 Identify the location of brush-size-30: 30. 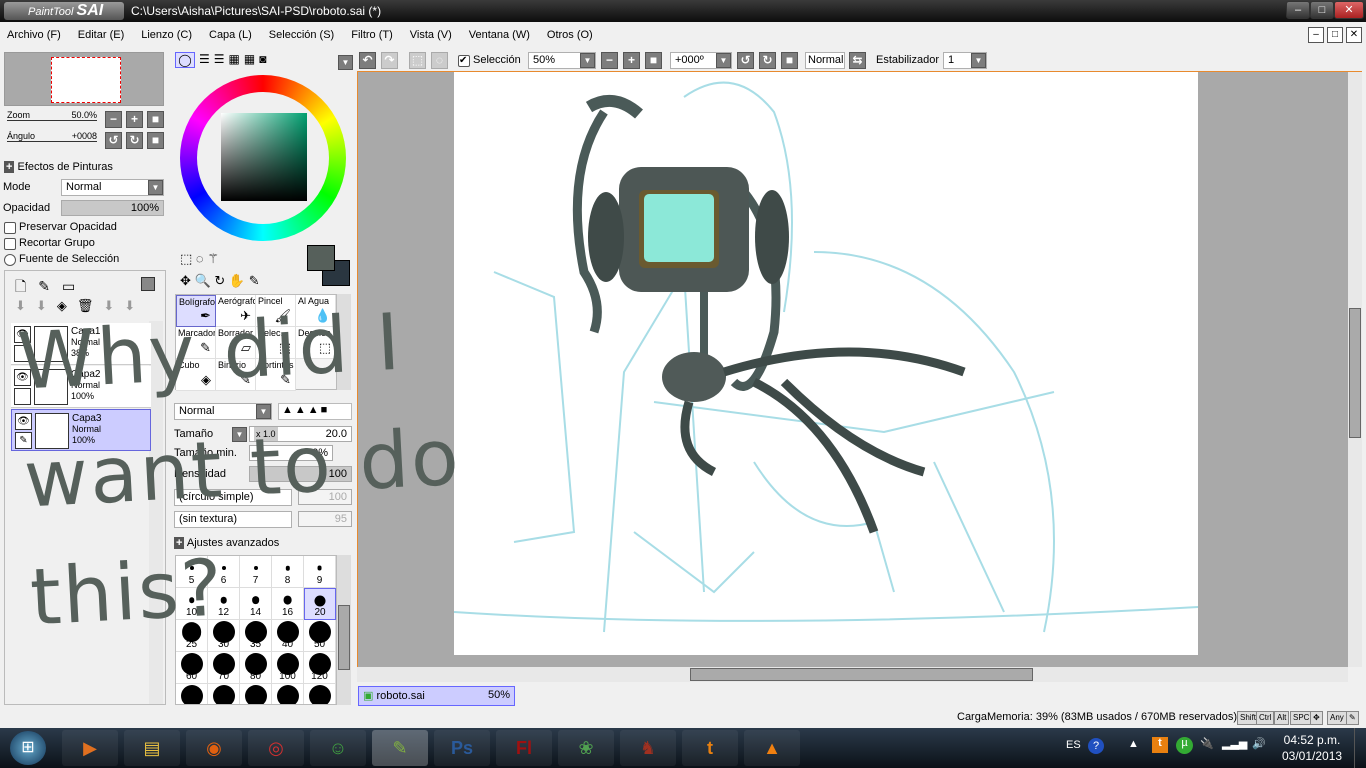
(224, 636).